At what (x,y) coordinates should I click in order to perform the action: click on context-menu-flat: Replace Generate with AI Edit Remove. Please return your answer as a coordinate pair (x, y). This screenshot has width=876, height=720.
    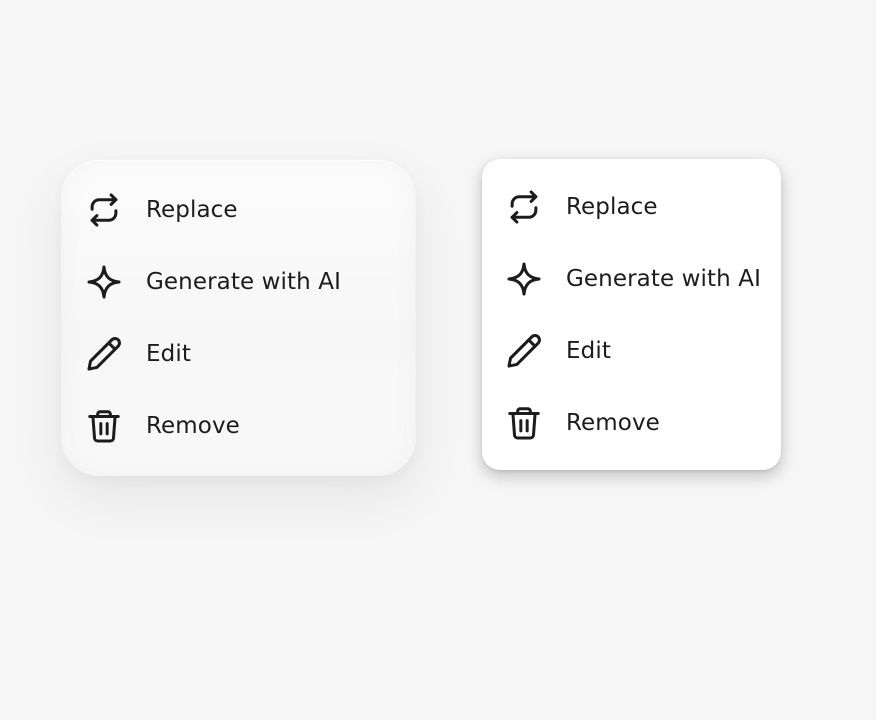
    Looking at the image, I should click on (631, 314).